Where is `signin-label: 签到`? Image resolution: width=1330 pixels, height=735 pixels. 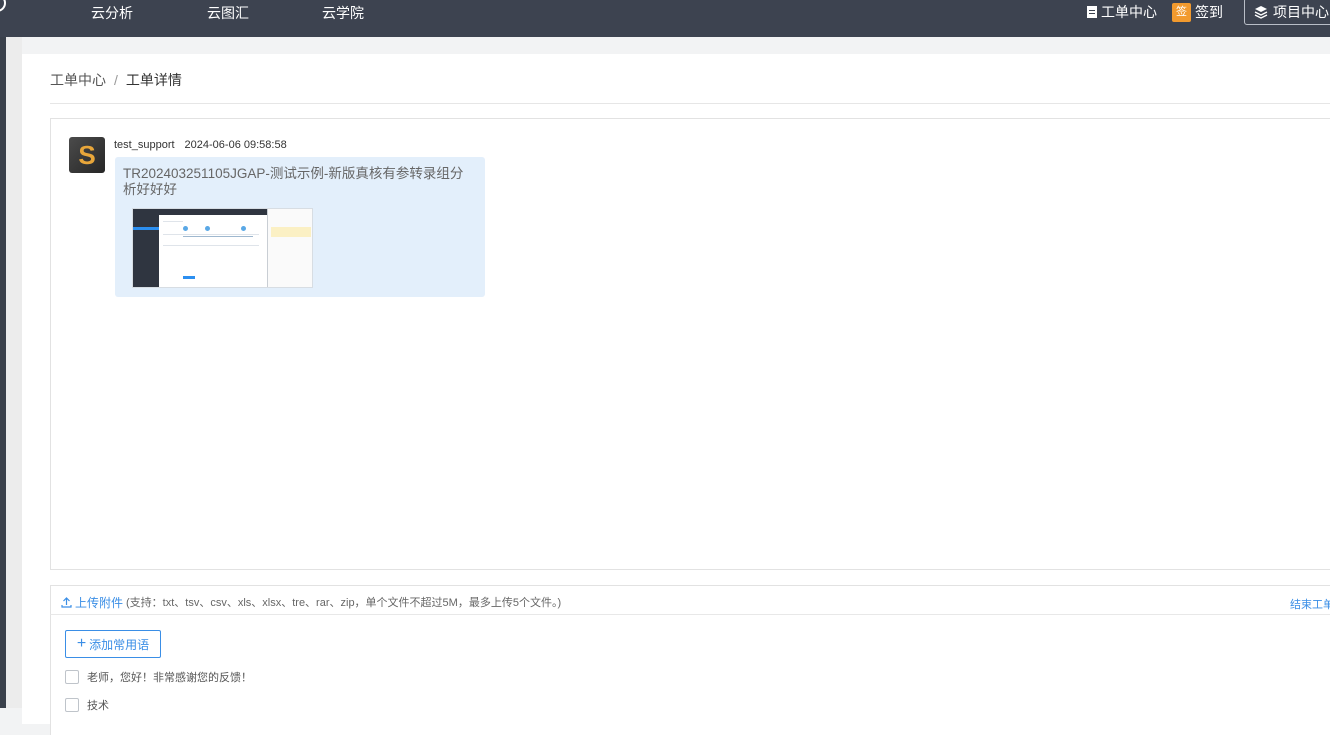 signin-label: 签到 is located at coordinates (1209, 12).